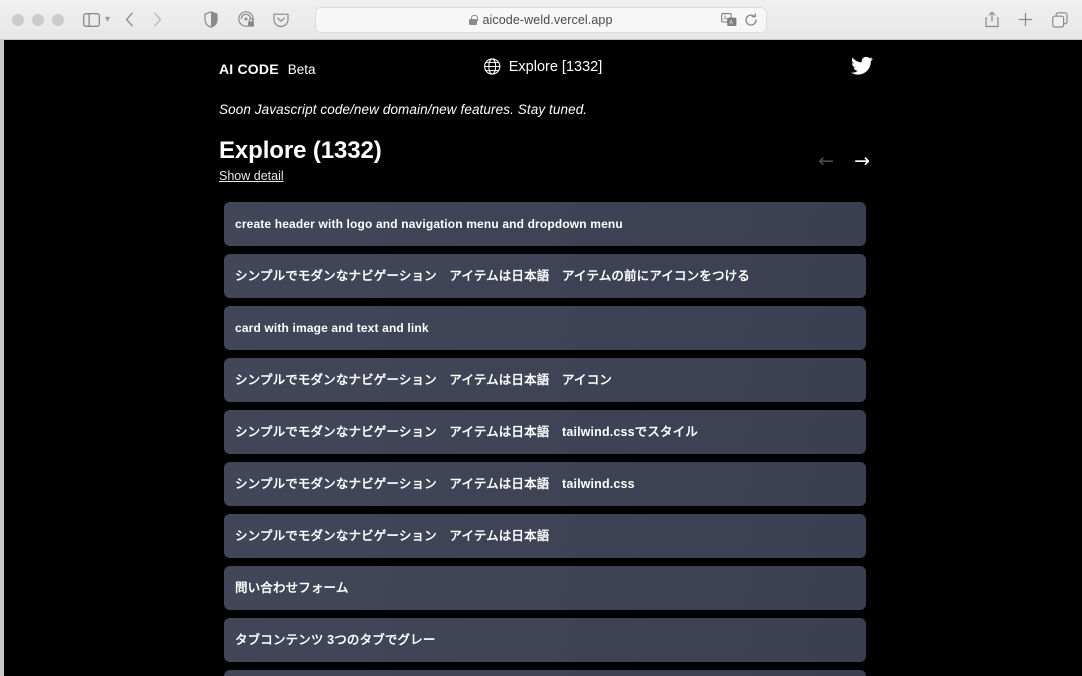 This screenshot has width=1082, height=676. I want to click on tab-overview-icon, so click(1060, 19).